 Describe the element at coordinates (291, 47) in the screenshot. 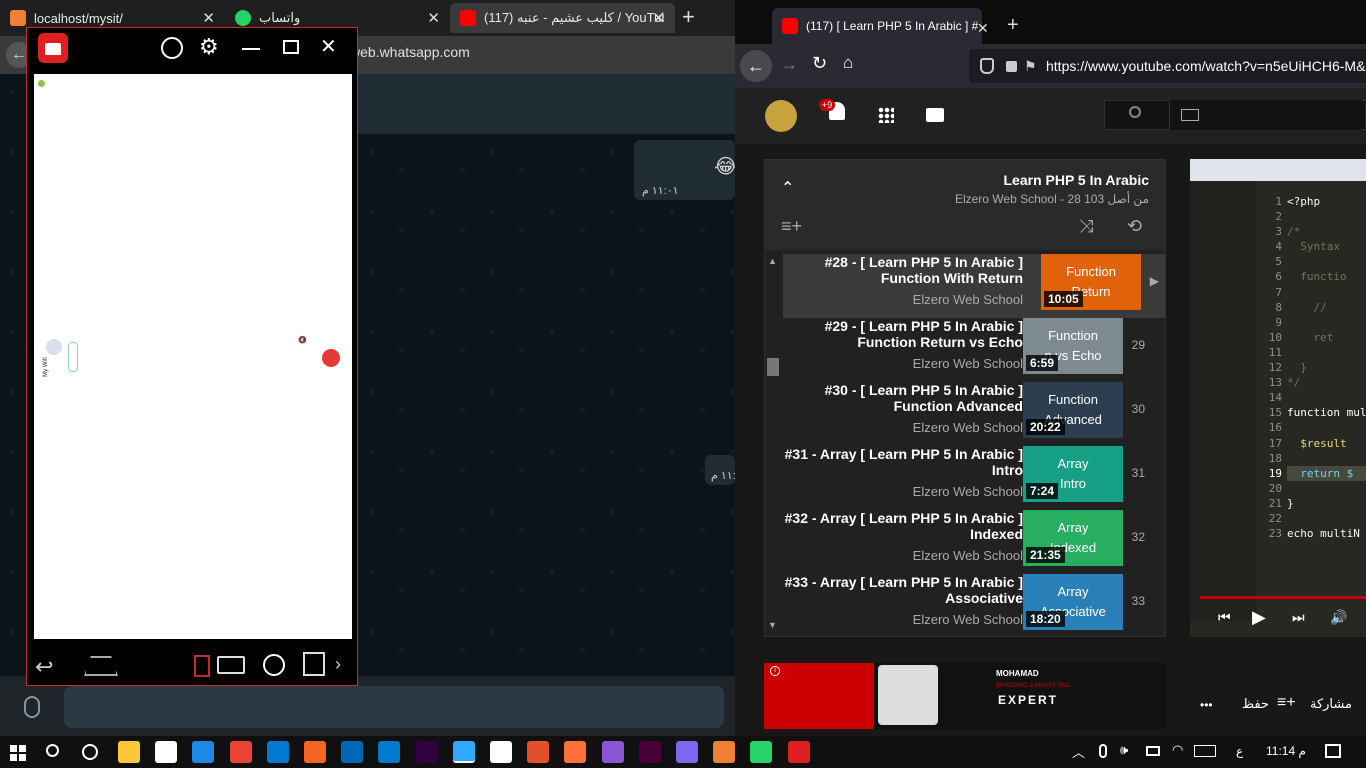

I see `maximize-icon` at that location.